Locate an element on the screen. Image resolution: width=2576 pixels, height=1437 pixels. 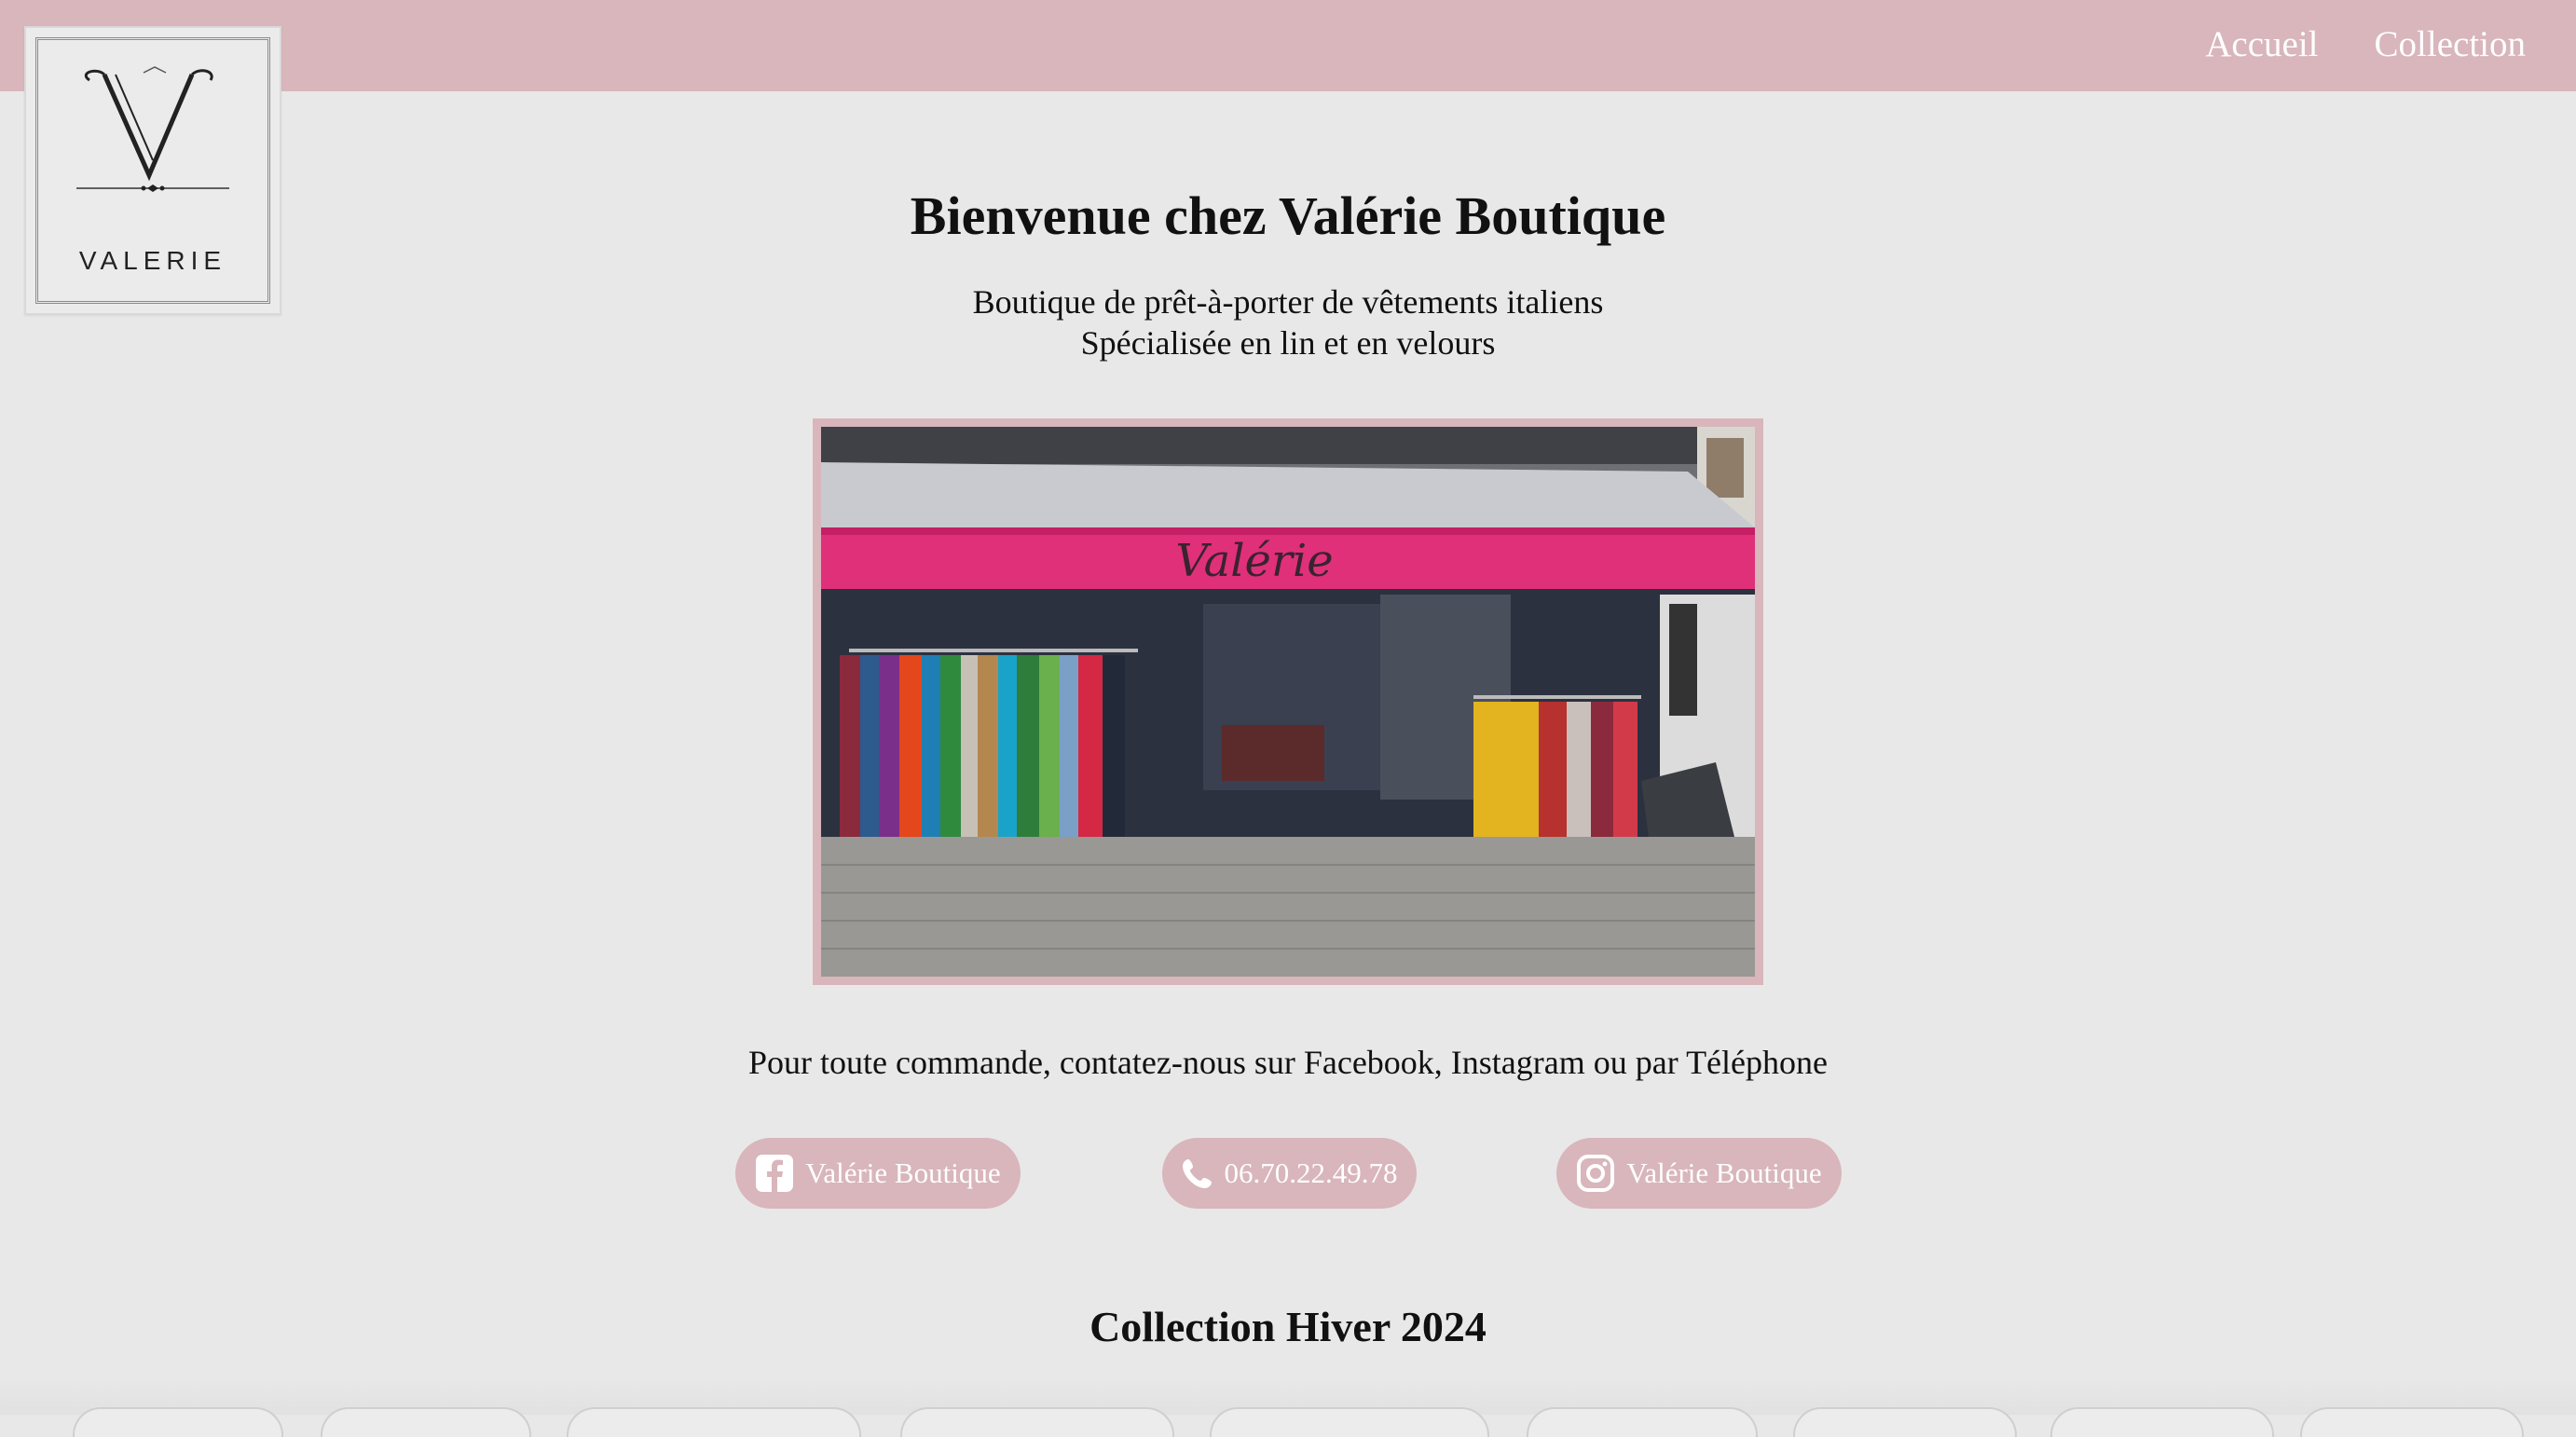
storefront-photo: Valérie is located at coordinates (1288, 702).